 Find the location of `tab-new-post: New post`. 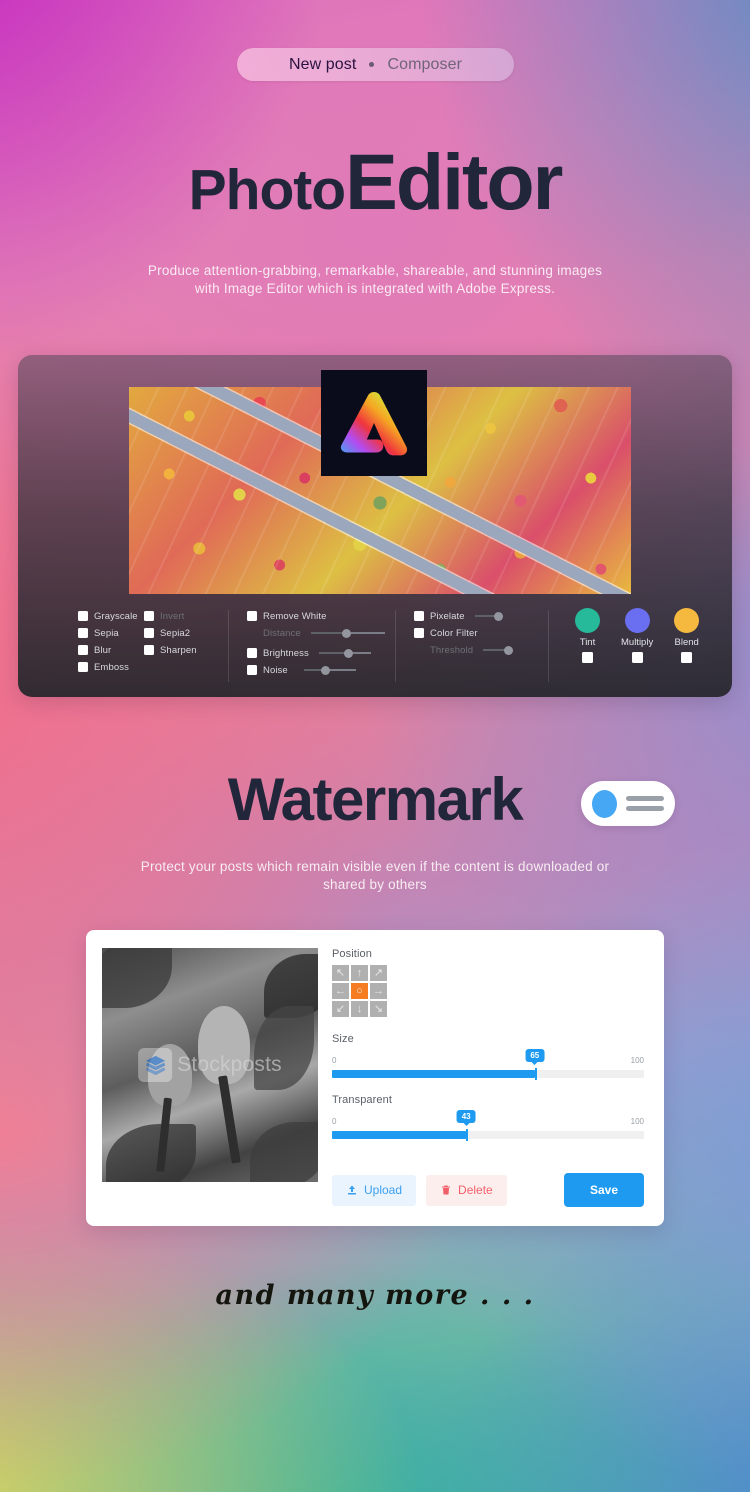

tab-new-post: New post is located at coordinates (323, 65).